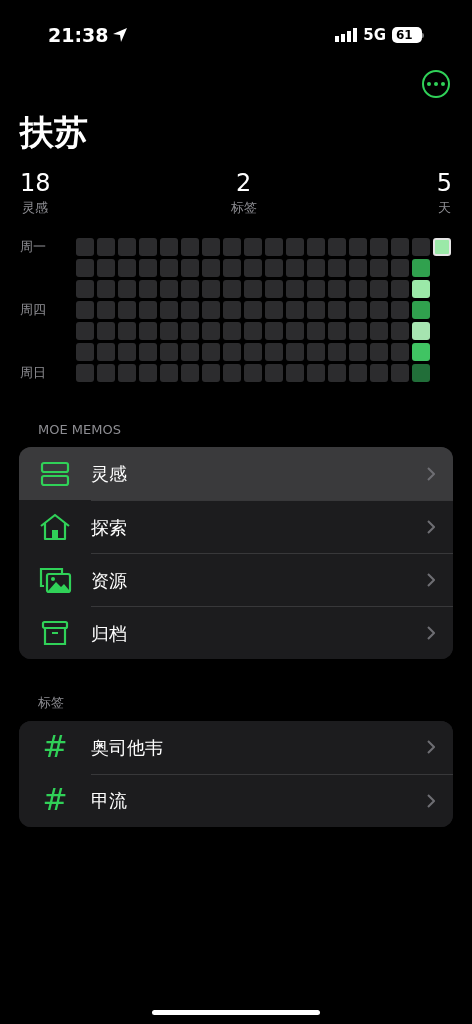  I want to click on status-time: 21:38, so click(78, 35).